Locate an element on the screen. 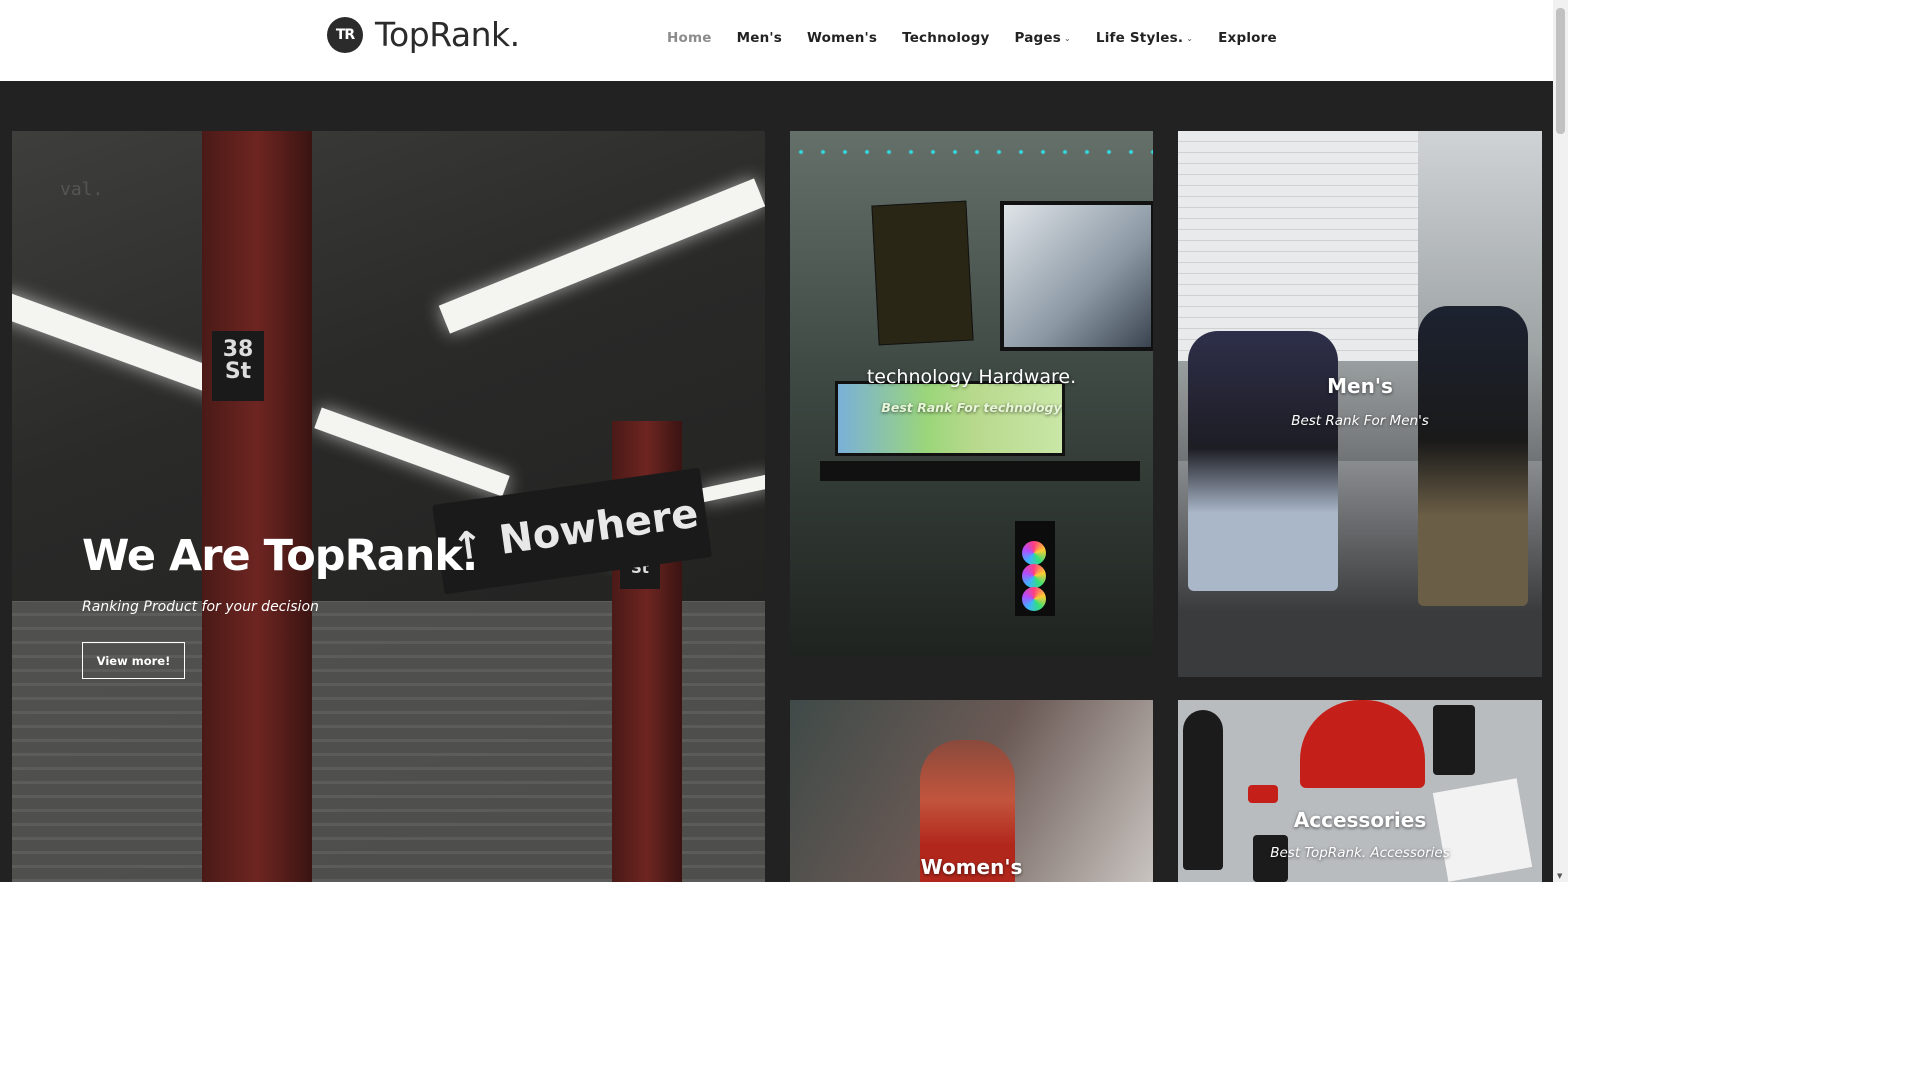 Image resolution: width=1920 pixels, height=1080 pixels. site-logo: TR TopRank. is located at coordinates (423, 34).